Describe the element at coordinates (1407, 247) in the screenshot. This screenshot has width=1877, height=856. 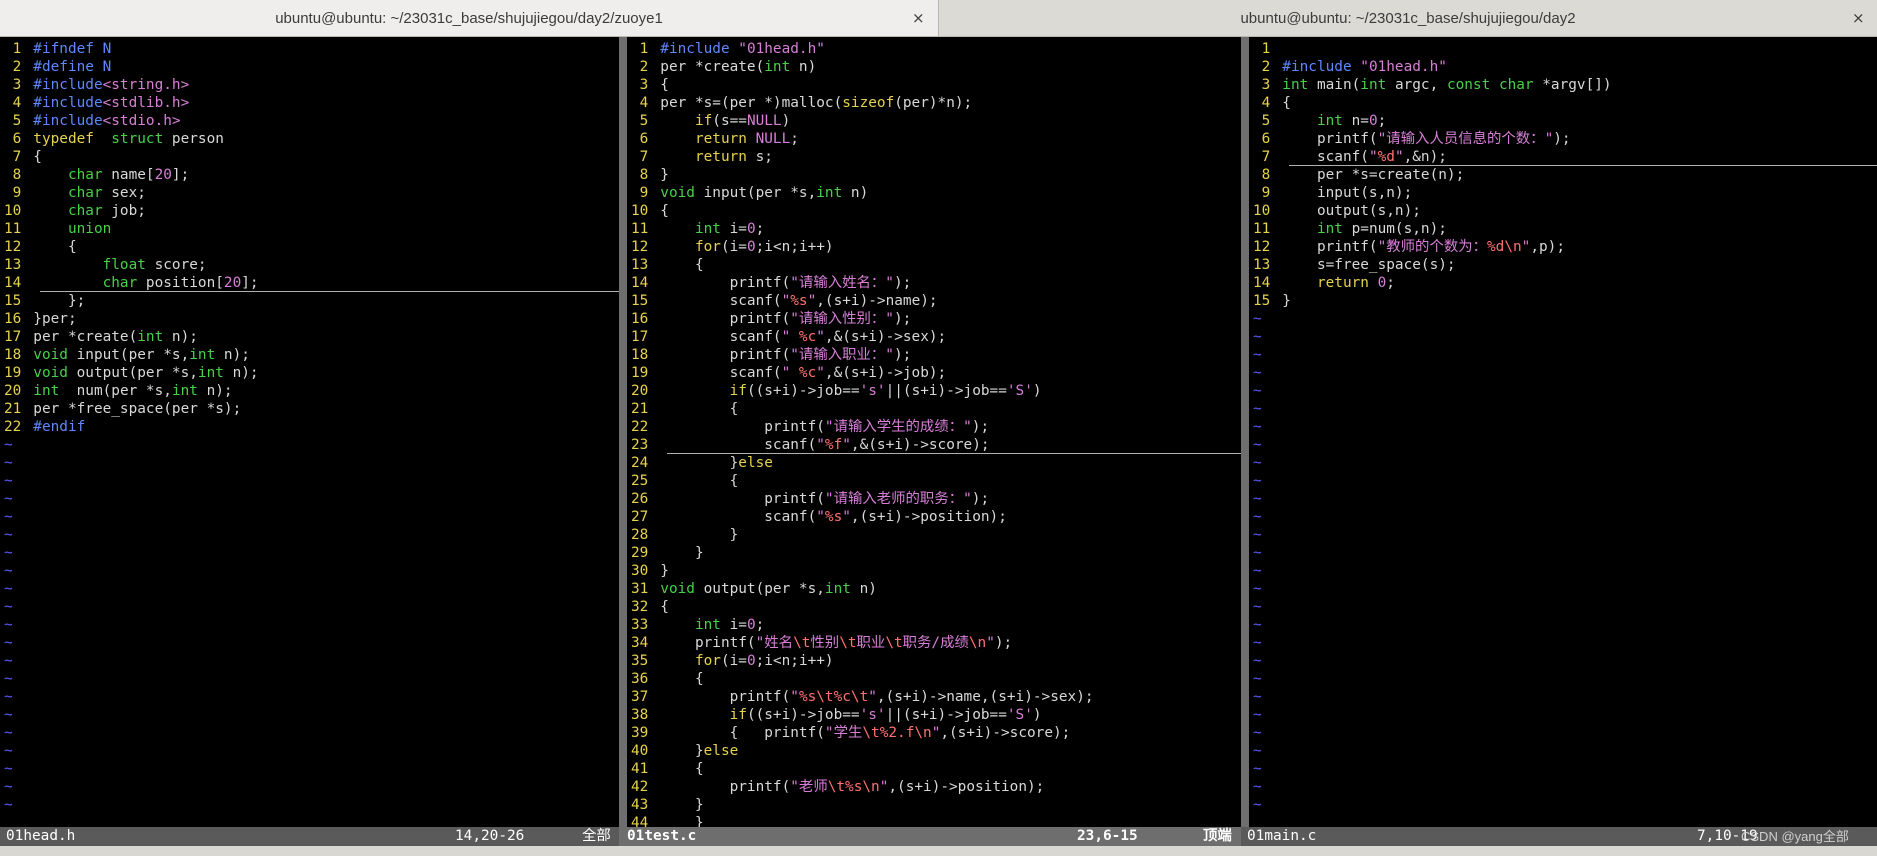
I see `code-line: 12 printf("教师的个数为：%d\n",p);` at that location.